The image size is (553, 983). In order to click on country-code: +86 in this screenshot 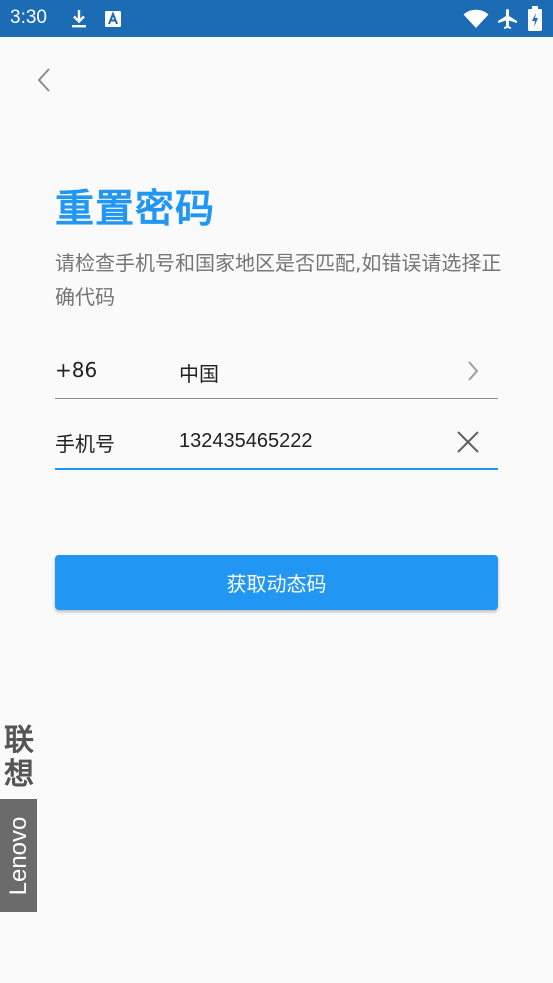, I will do `click(76, 370)`.